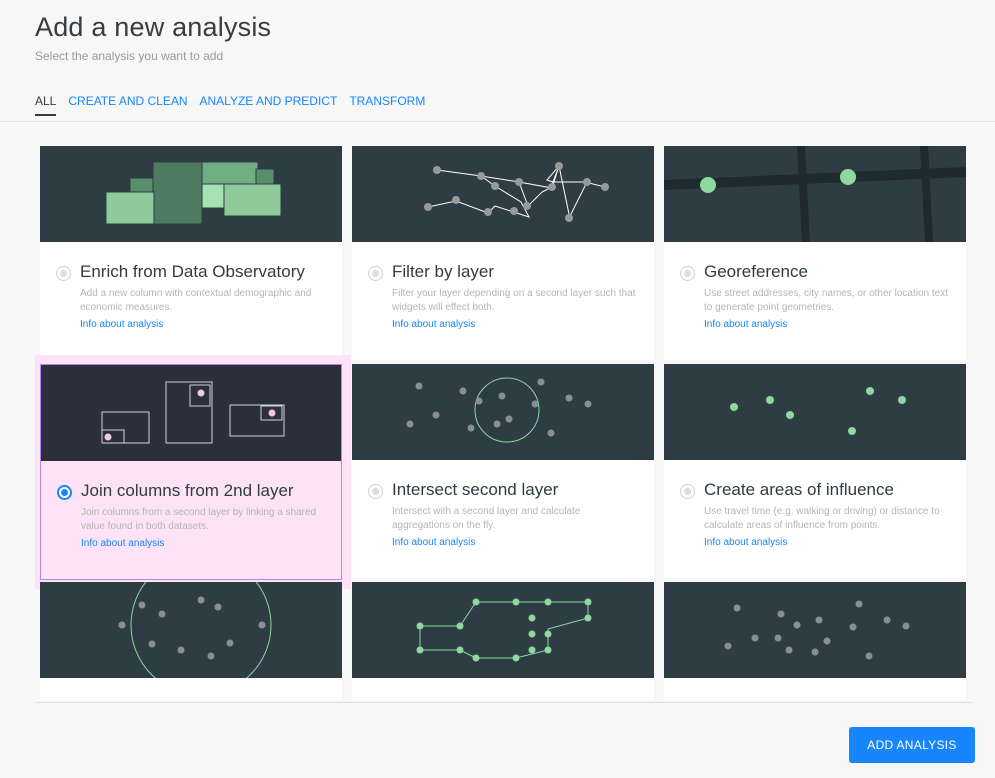 The height and width of the screenshot is (778, 995). What do you see at coordinates (269, 105) in the screenshot?
I see `tab-analyze-and-predict: ANALYZE AND PREDICT` at bounding box center [269, 105].